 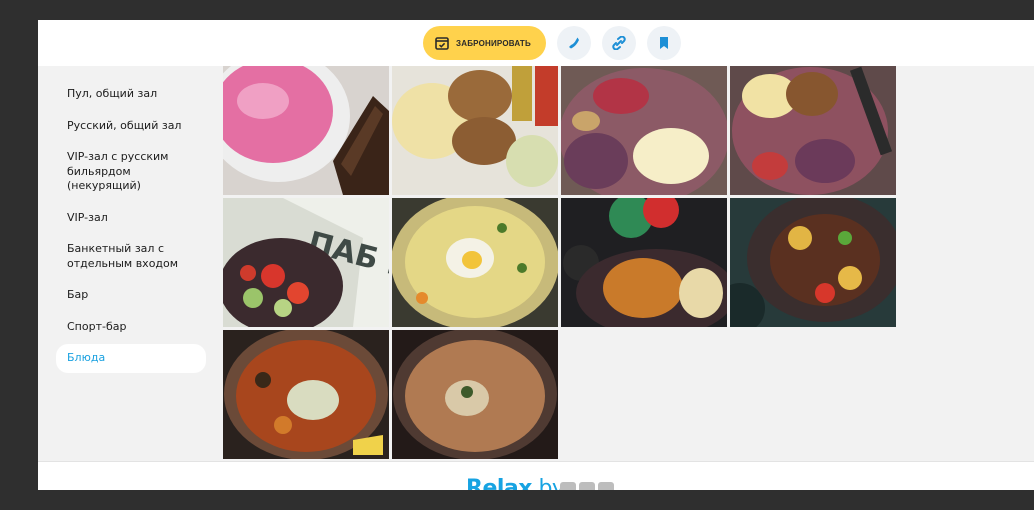 What do you see at coordinates (552, 43) in the screenshot?
I see `action-buttons: ЗАБРОНИРОВАТЬ` at bounding box center [552, 43].